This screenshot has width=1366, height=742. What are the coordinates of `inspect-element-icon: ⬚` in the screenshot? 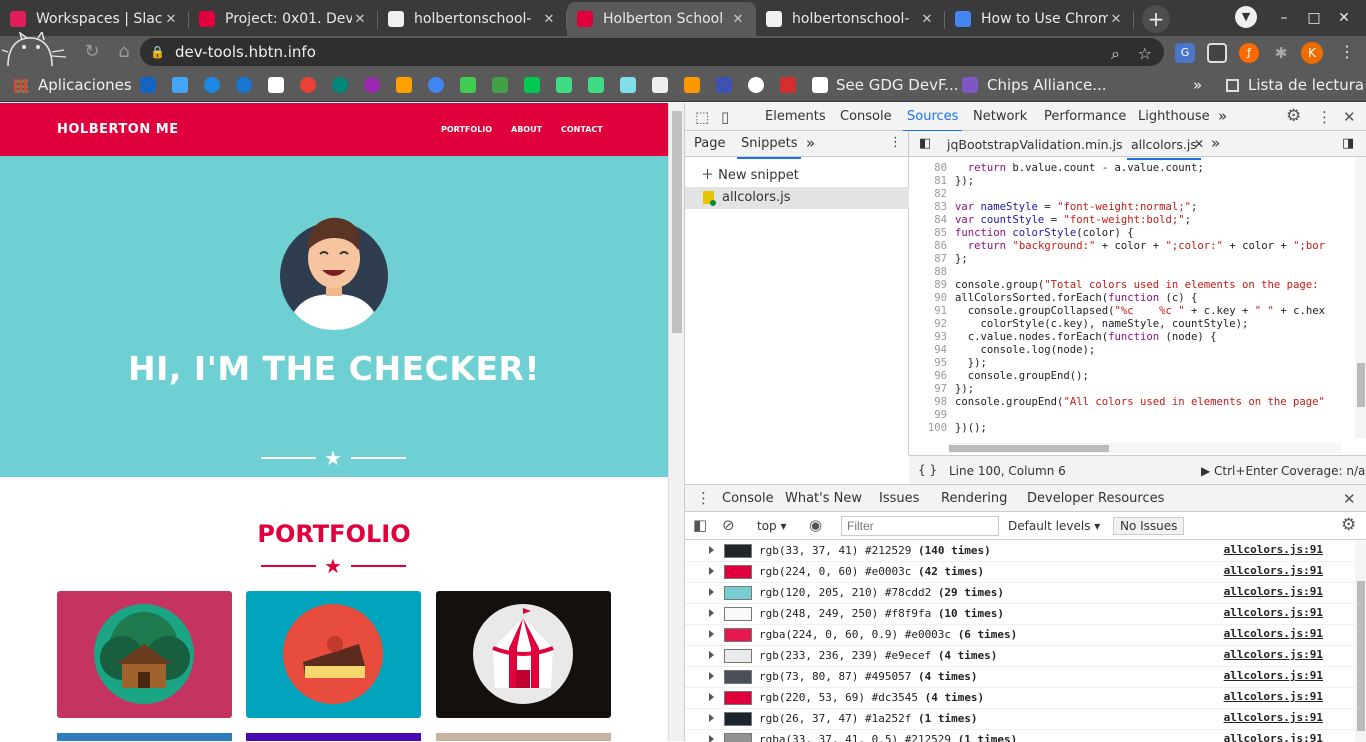 It's located at (702, 117).